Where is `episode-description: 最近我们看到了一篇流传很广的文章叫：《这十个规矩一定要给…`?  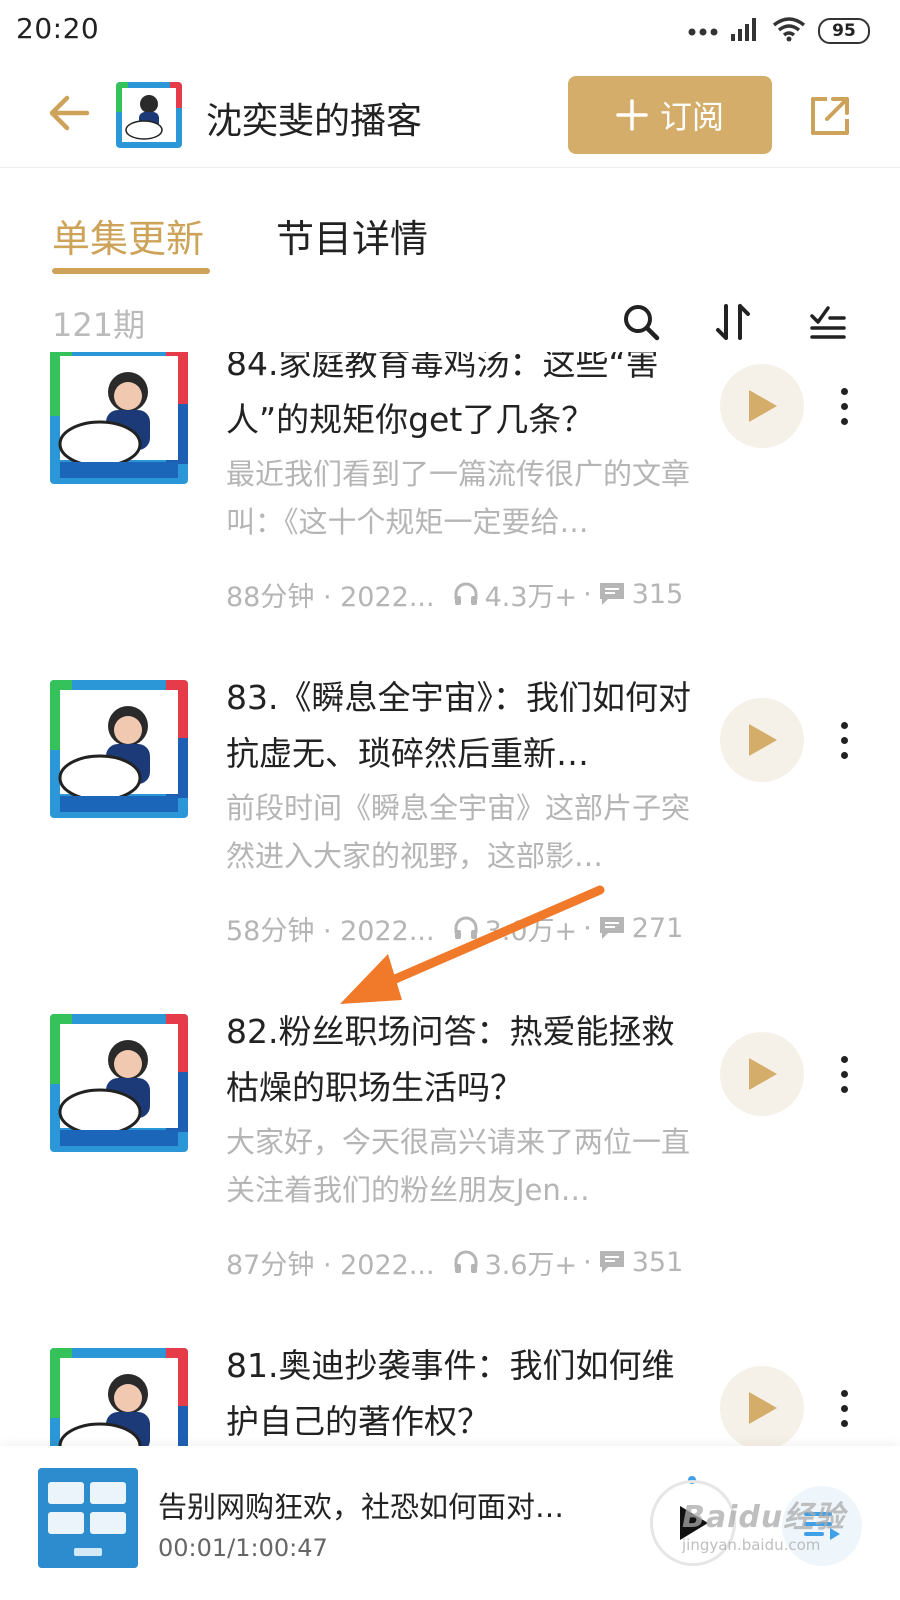 episode-description: 最近我们看到了一篇流传很广的文章叫：《这十个规矩一定要给… is located at coordinates (458, 498).